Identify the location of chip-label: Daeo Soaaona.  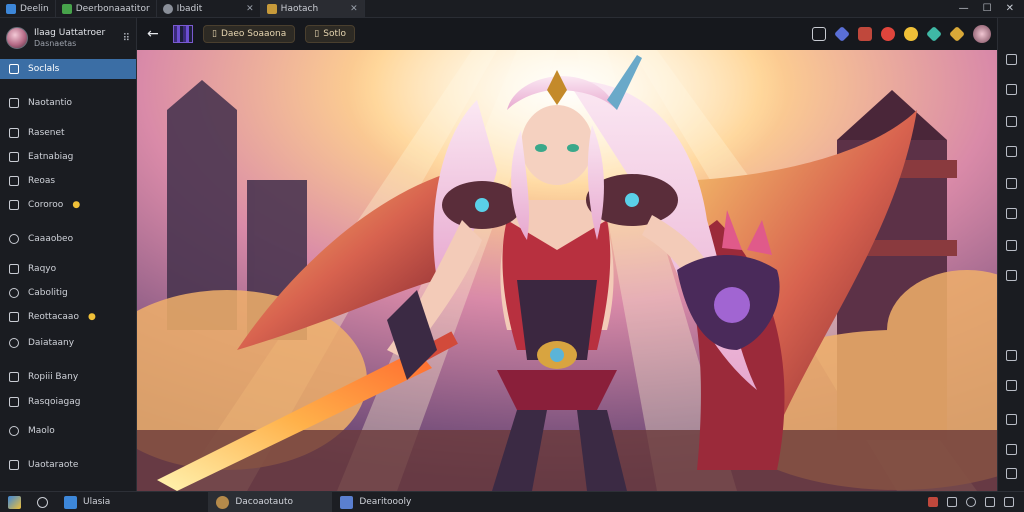
(253, 34).